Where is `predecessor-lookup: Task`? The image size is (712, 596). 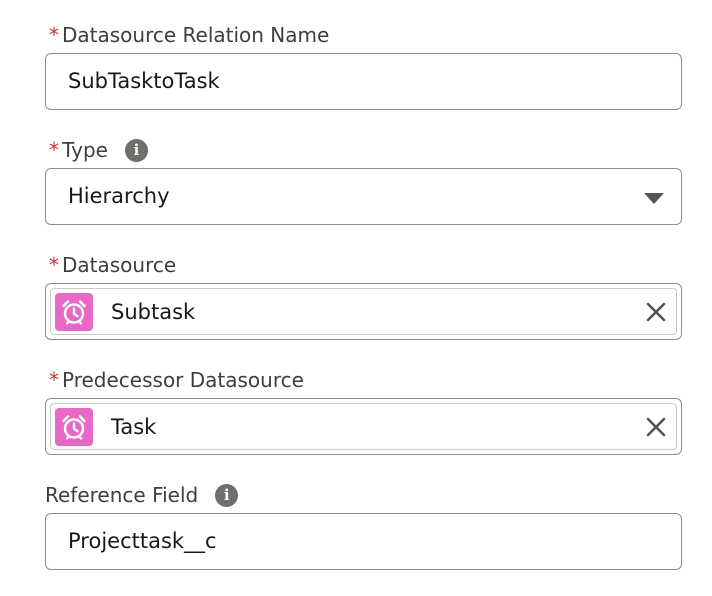
predecessor-lookup: Task is located at coordinates (363, 426).